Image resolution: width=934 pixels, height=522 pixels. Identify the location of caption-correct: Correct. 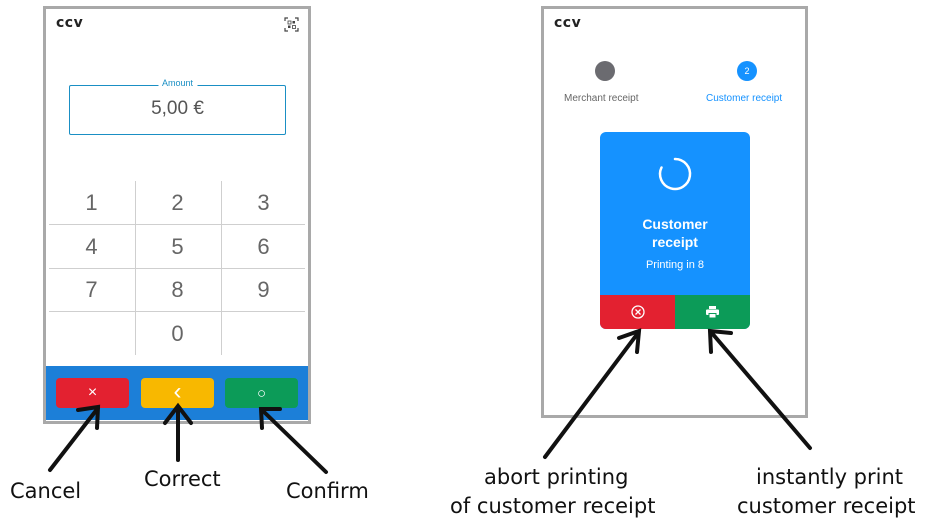
(182, 479).